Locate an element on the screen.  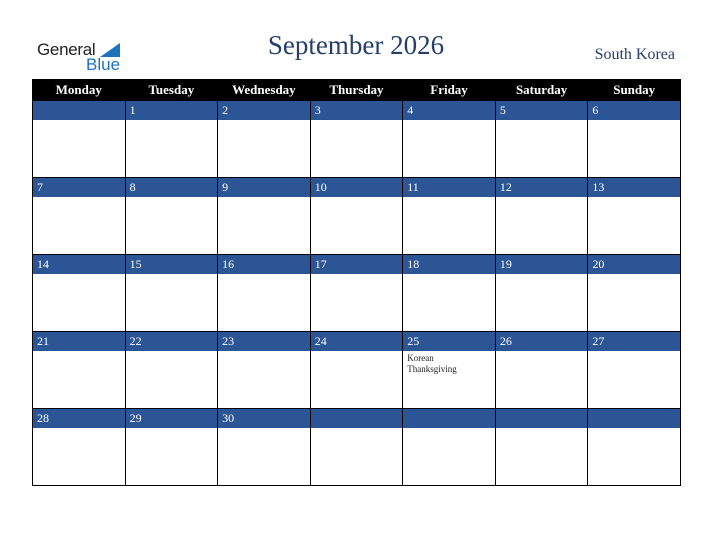
day-number: 6 is located at coordinates (634, 110).